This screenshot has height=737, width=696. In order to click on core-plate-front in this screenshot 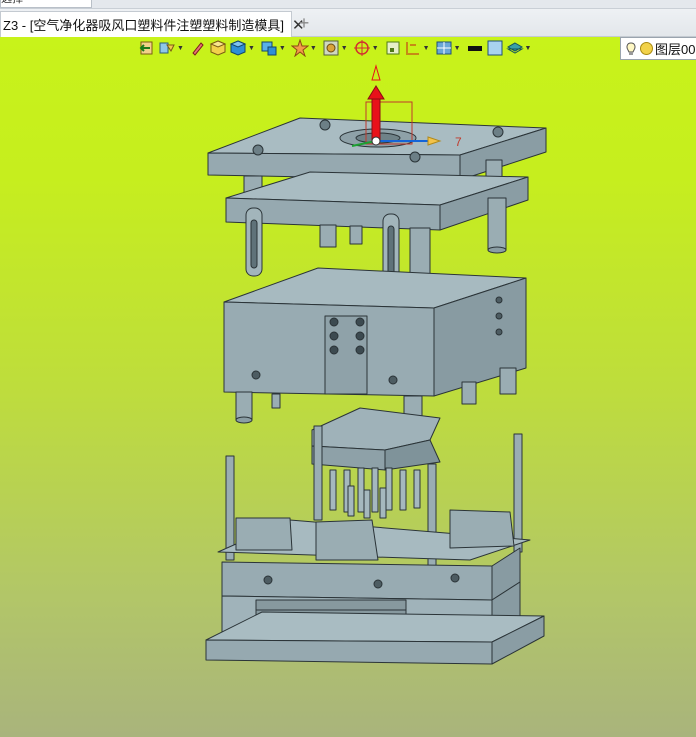, I will do `click(357, 581)`.